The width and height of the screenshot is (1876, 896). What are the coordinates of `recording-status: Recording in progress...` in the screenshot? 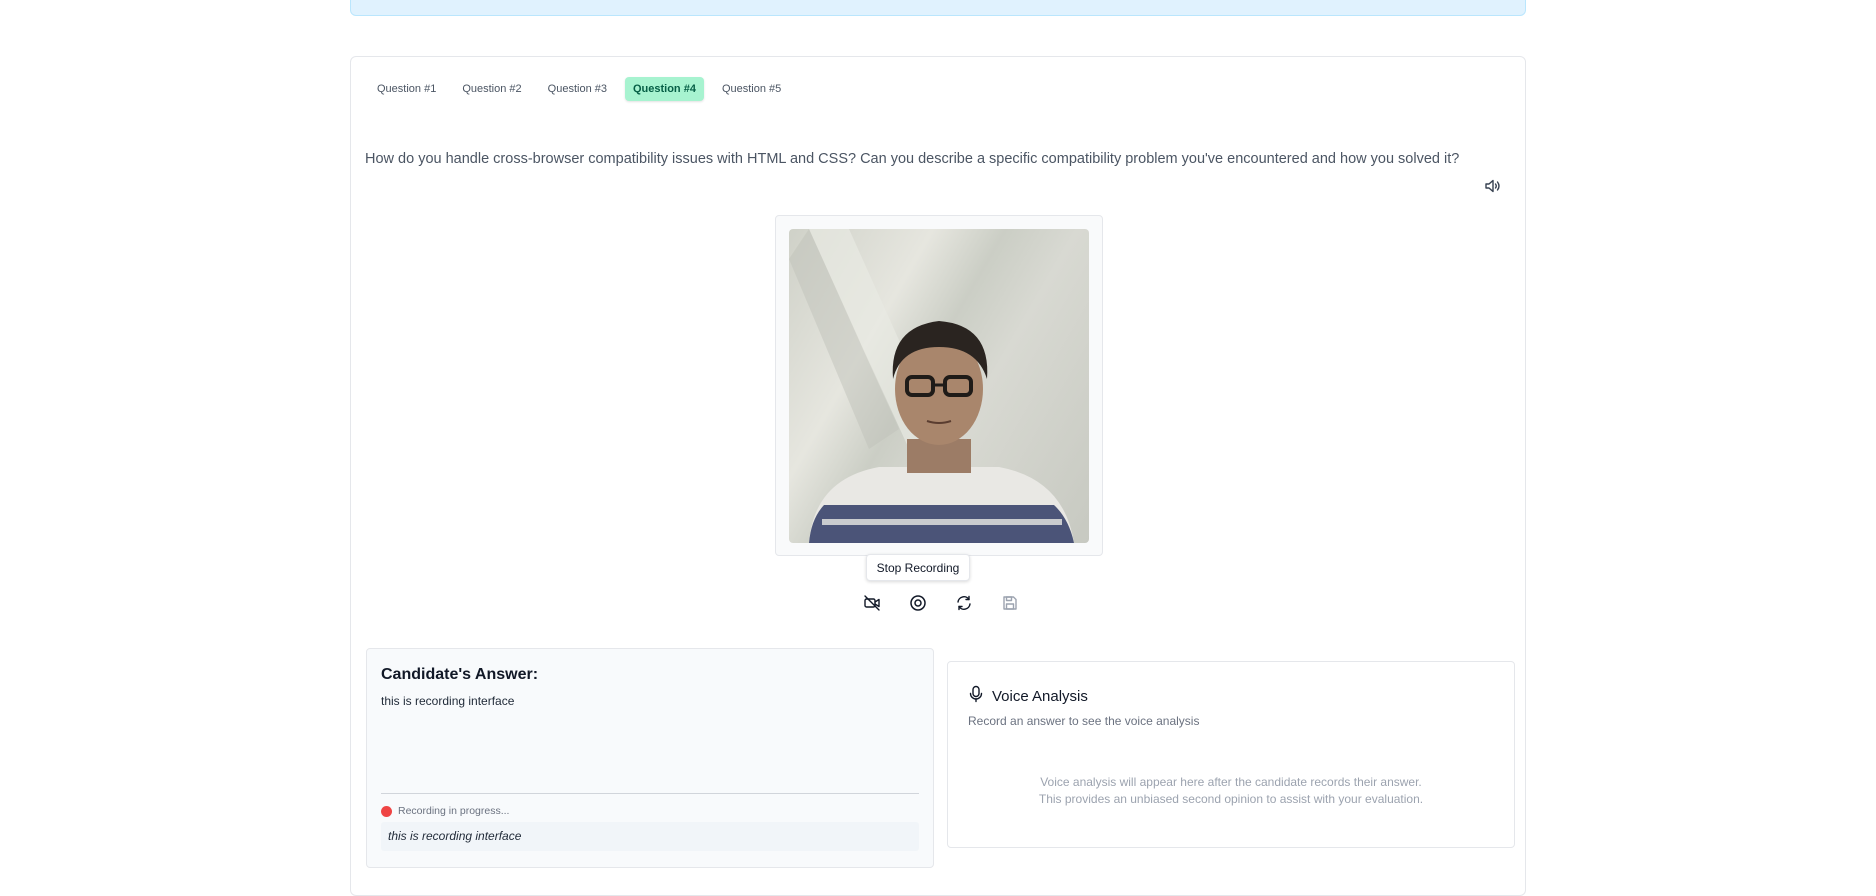 It's located at (445, 811).